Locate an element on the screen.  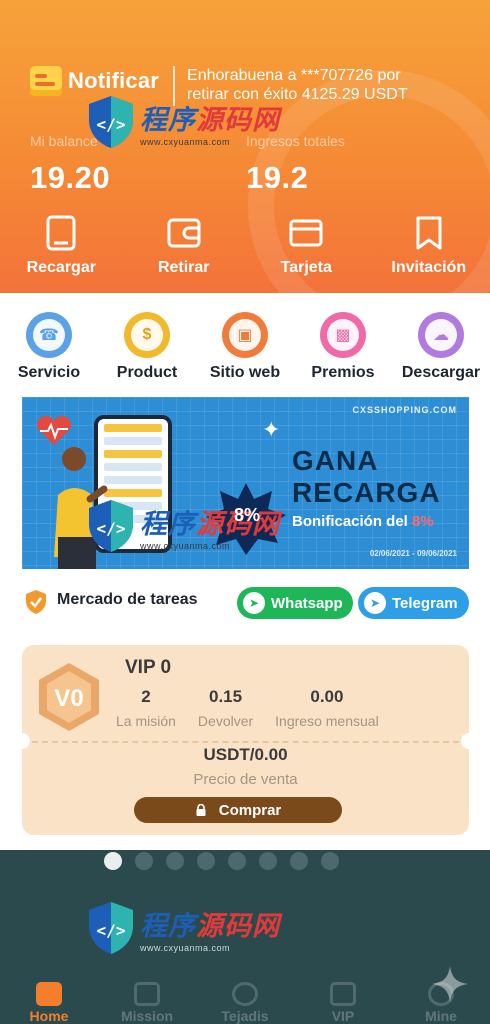
home-icon is located at coordinates (49, 994).